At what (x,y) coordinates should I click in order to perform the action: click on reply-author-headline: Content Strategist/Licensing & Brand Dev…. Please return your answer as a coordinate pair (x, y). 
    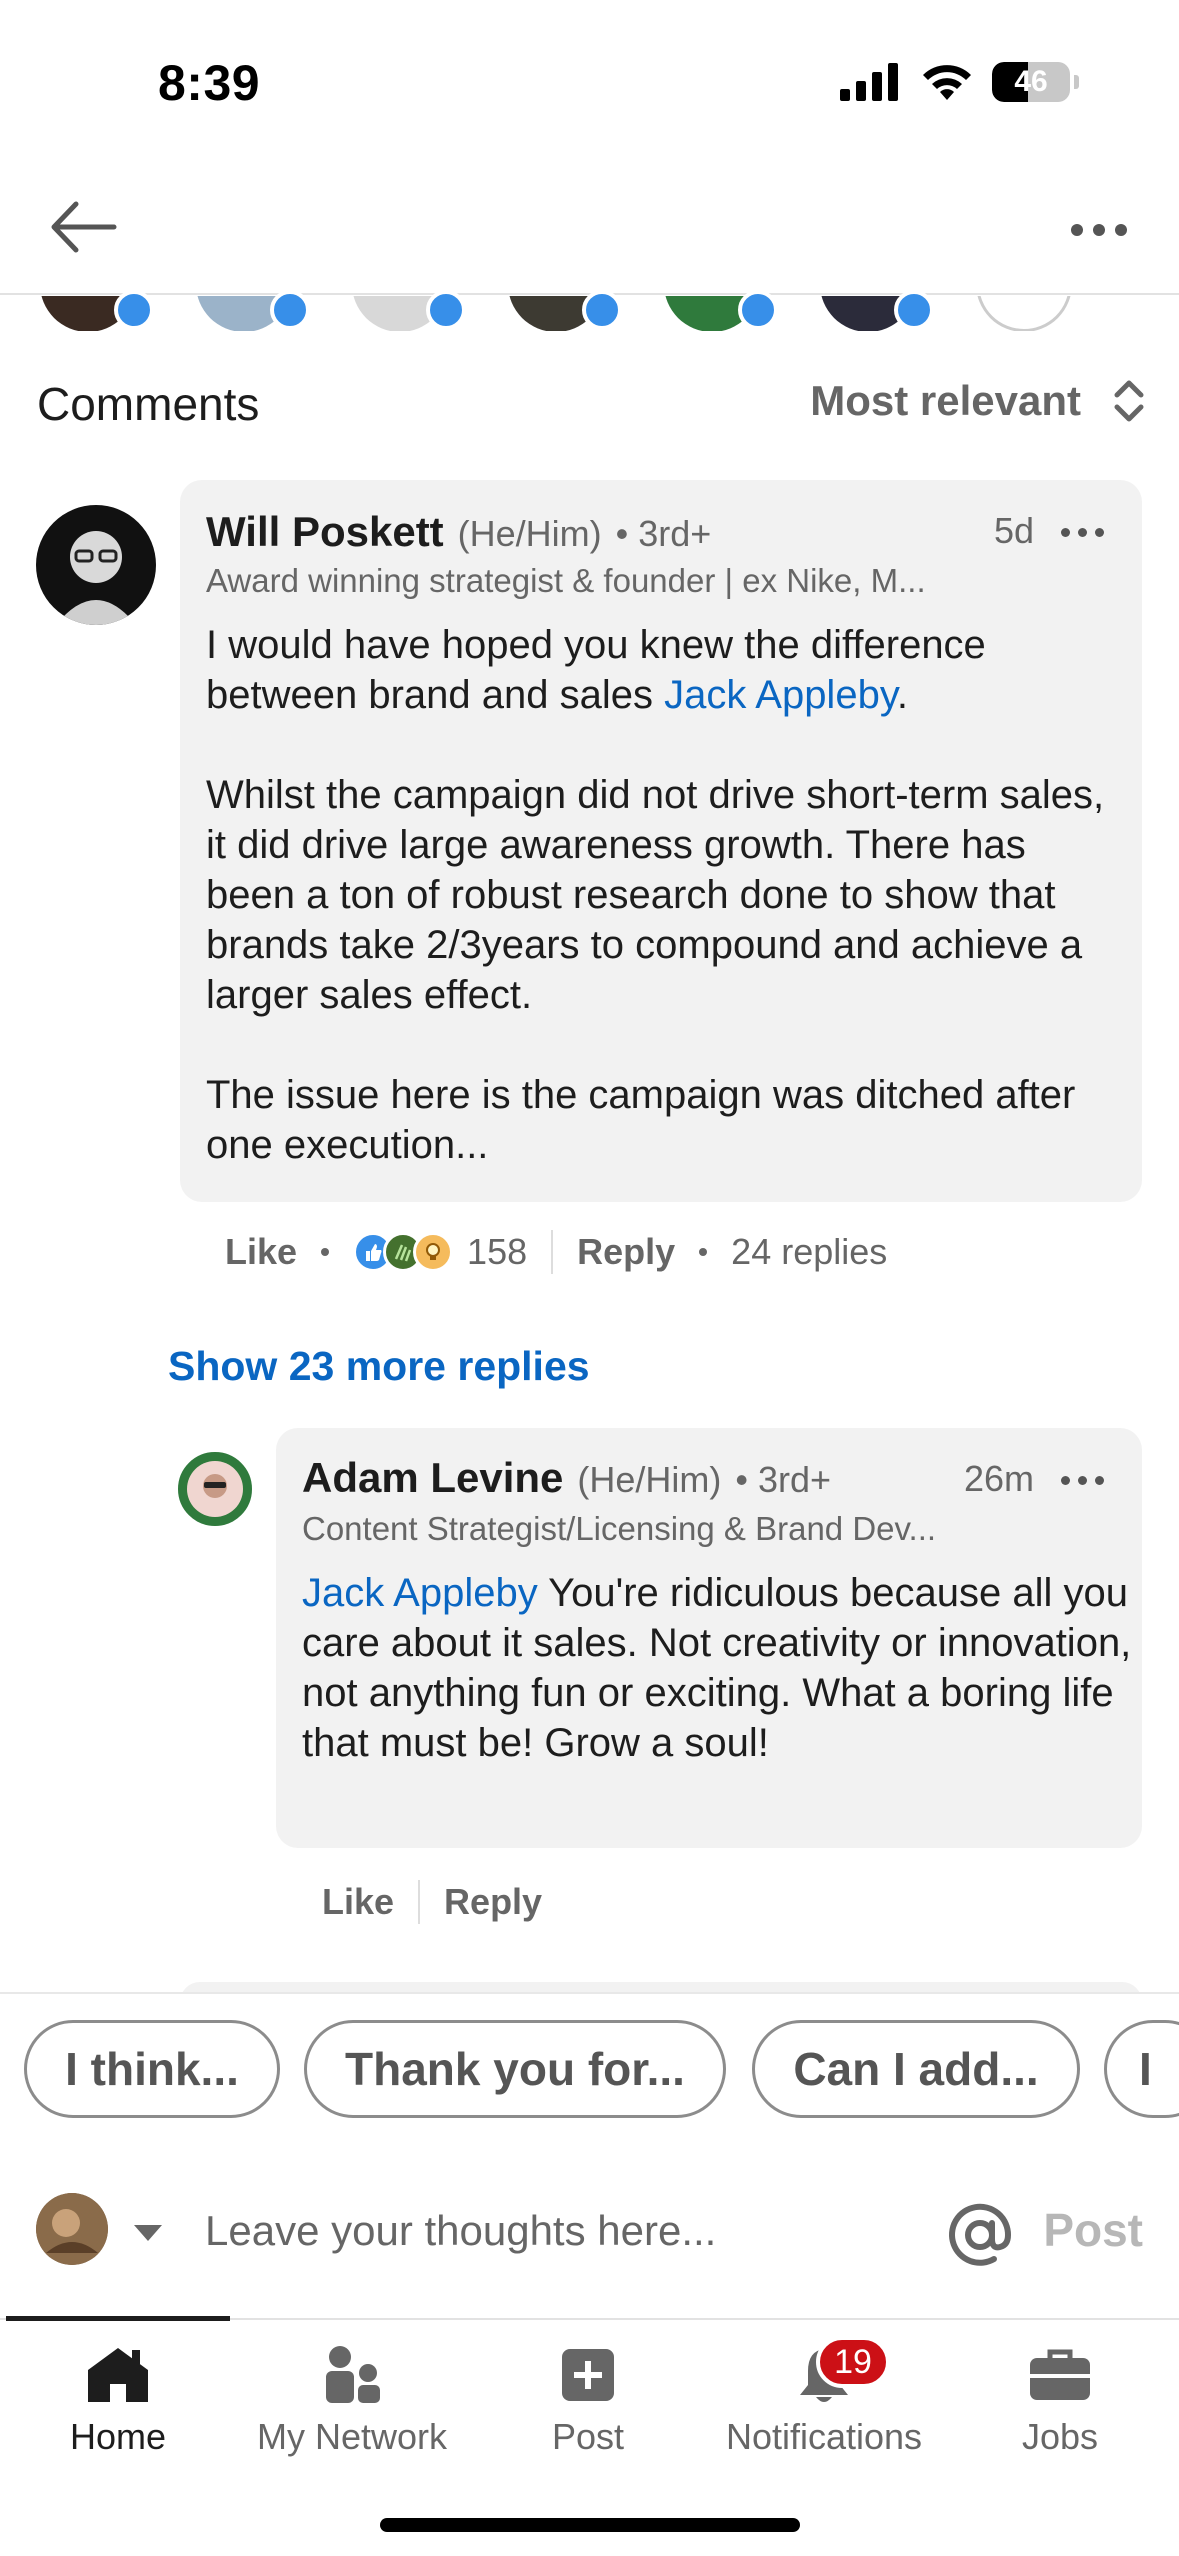
    Looking at the image, I should click on (619, 1528).